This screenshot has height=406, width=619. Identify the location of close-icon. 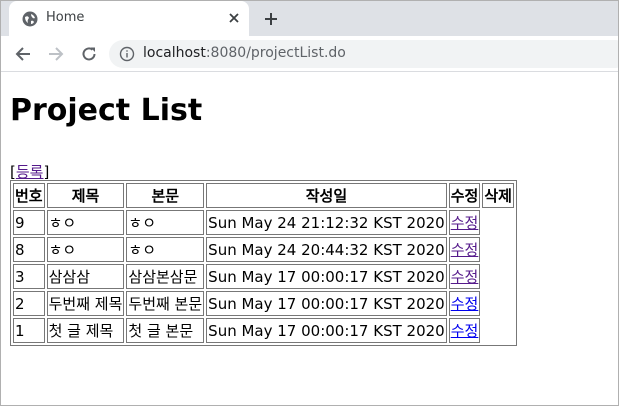
(234, 18).